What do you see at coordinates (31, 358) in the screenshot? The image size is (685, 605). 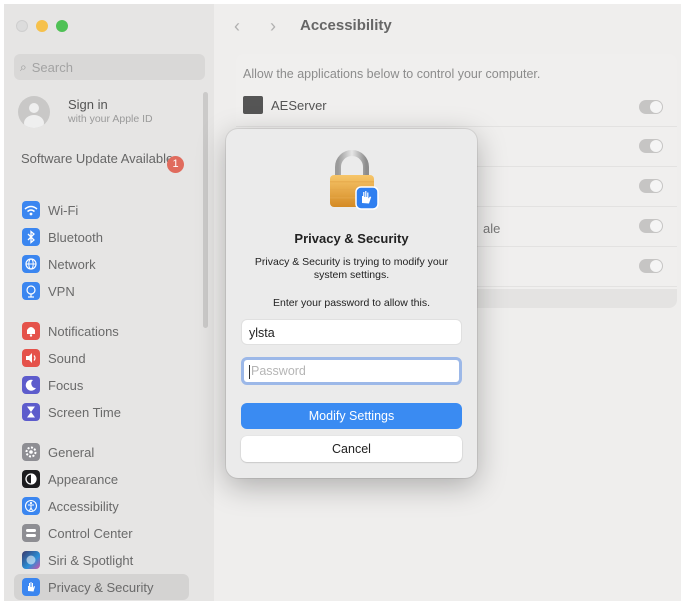 I see `speaker-icon` at bounding box center [31, 358].